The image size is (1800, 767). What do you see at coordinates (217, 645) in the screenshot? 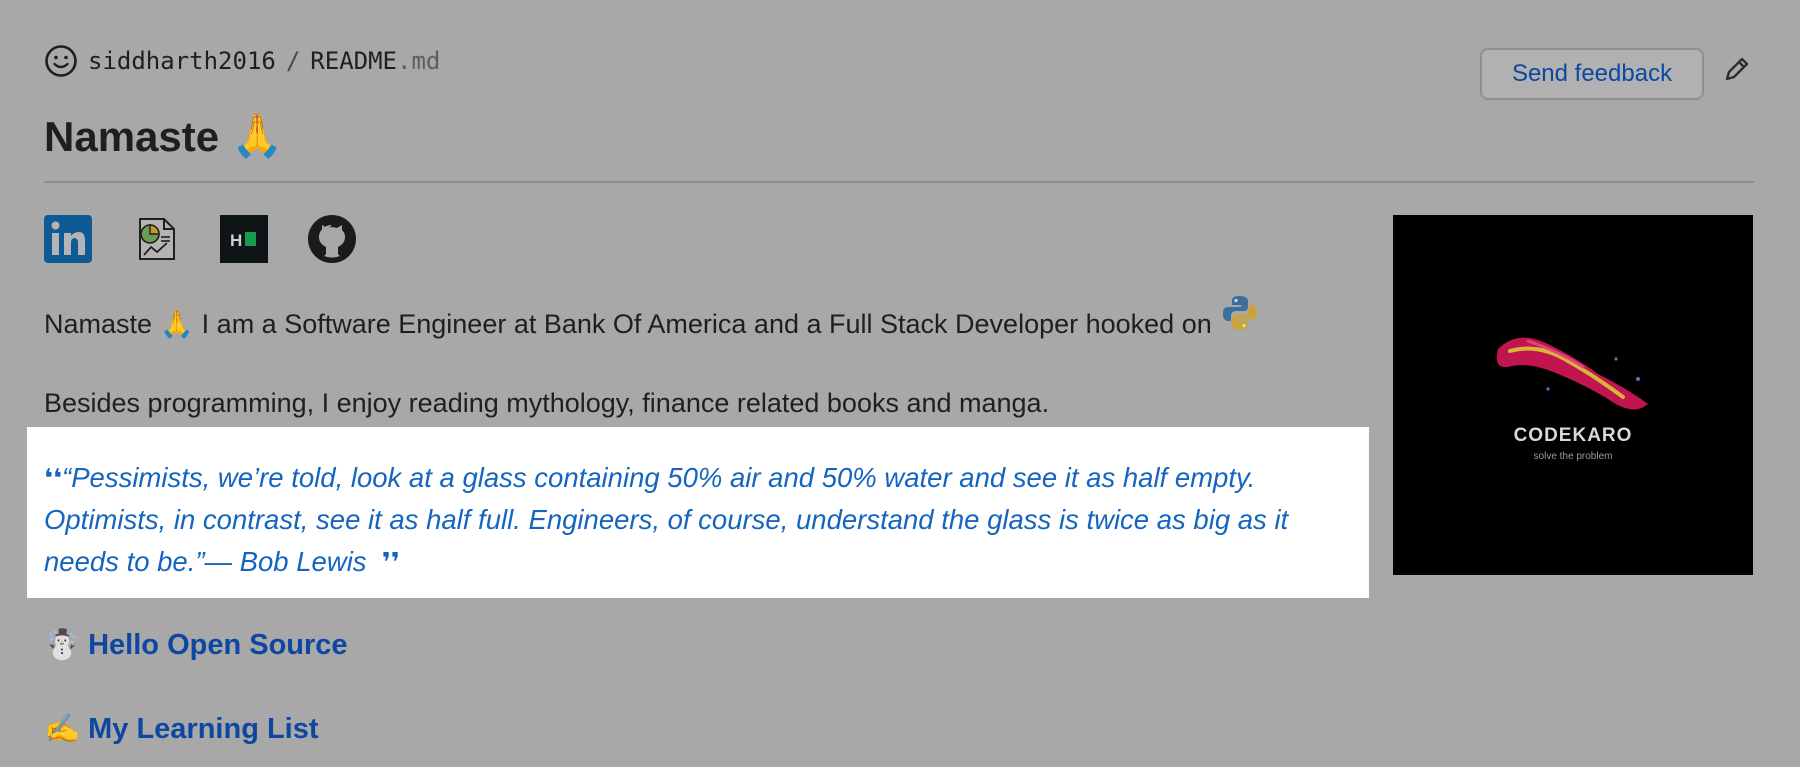
I see `section-label: Hello Open Source` at bounding box center [217, 645].